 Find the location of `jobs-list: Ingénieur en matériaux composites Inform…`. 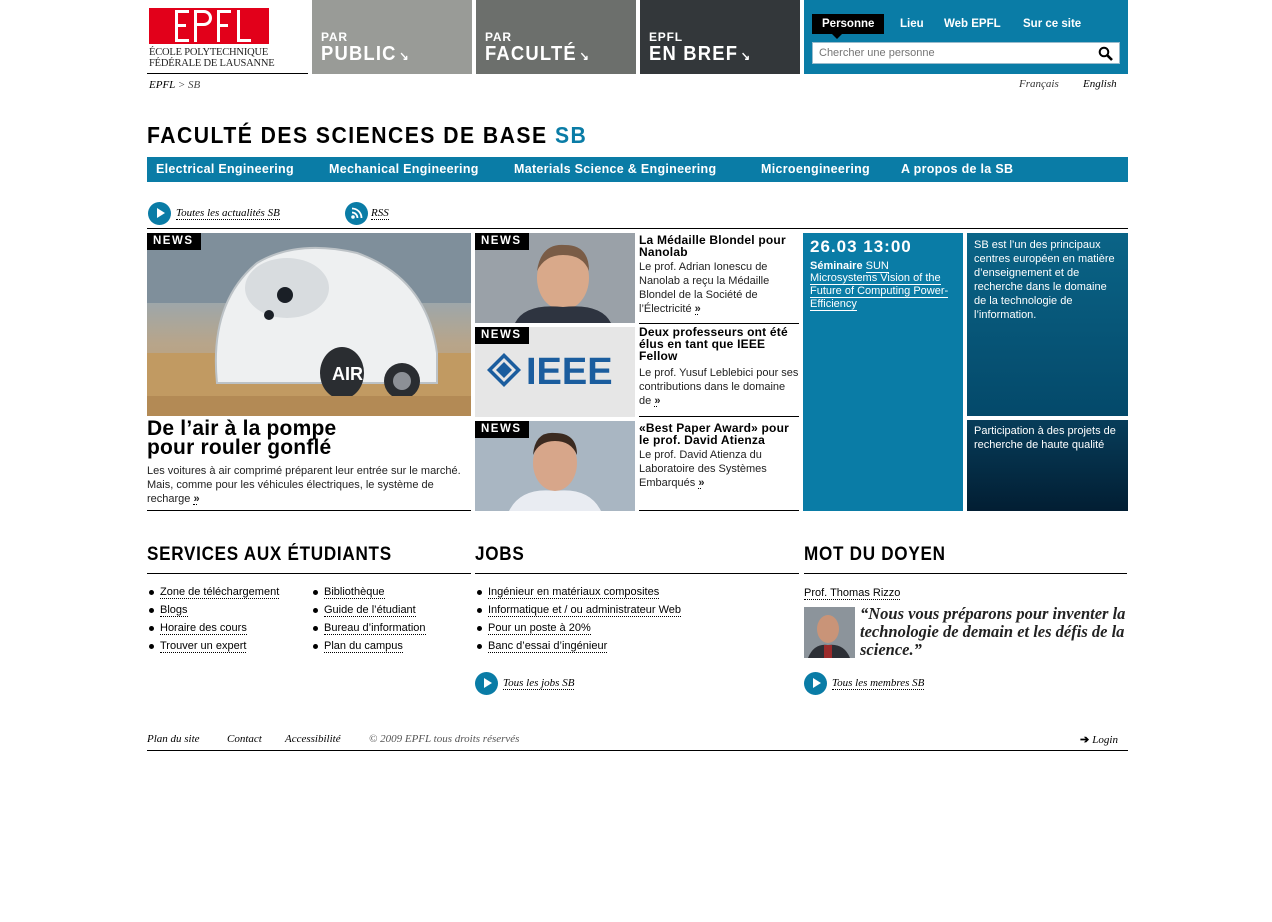

jobs-list: Ingénieur en matériaux composites Inform… is located at coordinates (578, 621).